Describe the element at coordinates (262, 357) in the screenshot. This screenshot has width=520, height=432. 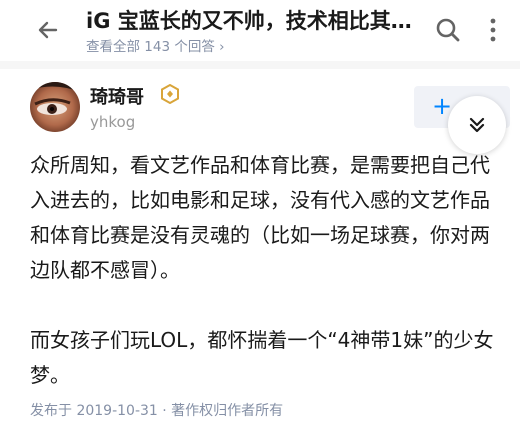
I see `answer-paragraph: 而女孩子们玩LOL，都怀揣着一个“4神带1妹”的少女梦。` at that location.